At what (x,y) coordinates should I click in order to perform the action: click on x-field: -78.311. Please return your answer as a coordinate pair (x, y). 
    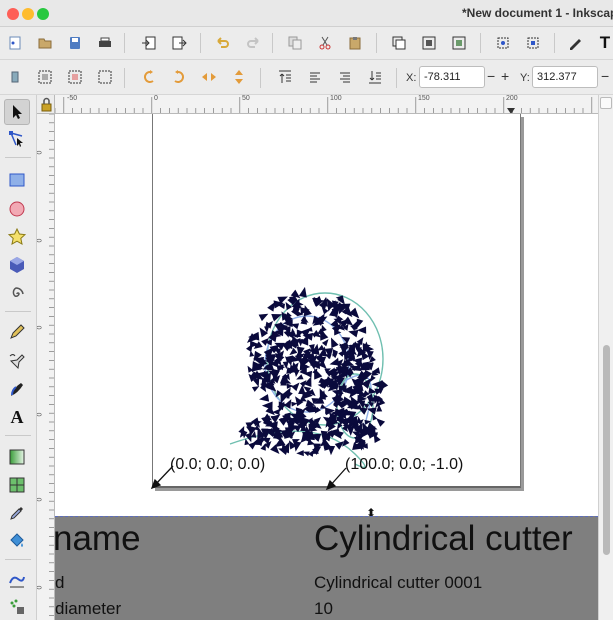
    Looking at the image, I should click on (452, 77).